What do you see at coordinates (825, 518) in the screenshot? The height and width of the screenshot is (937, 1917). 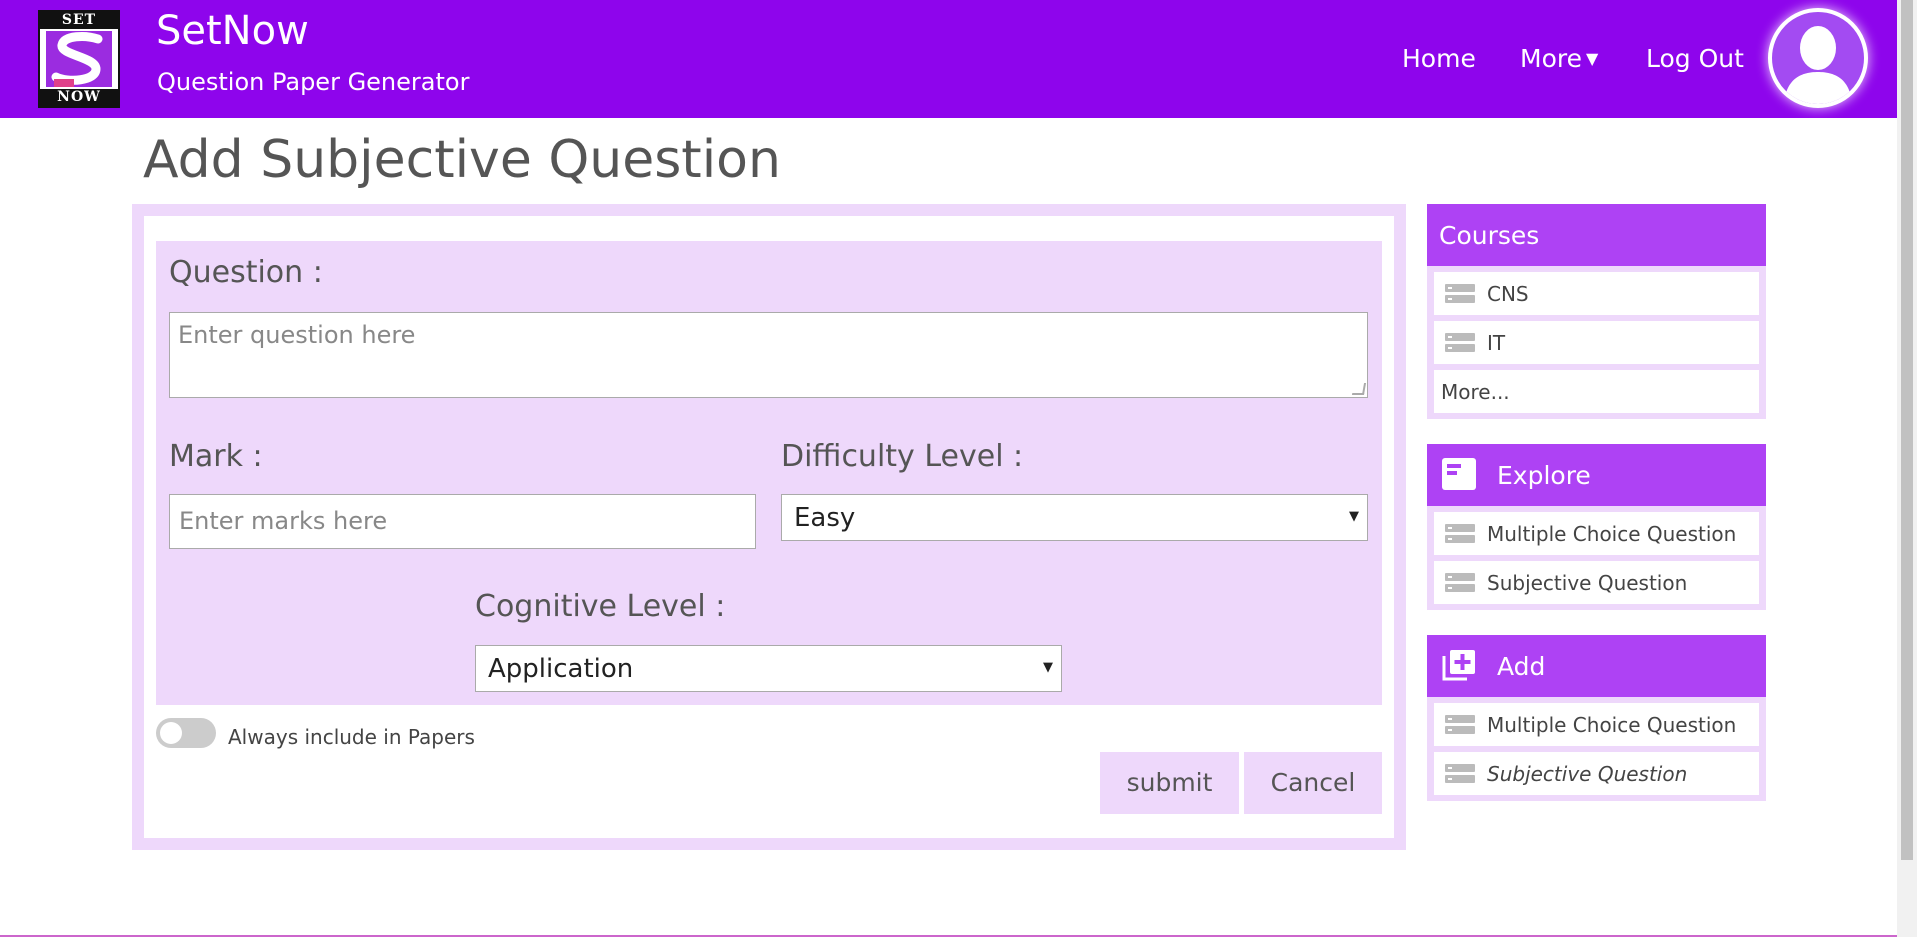 I see `difficulty-value: Easy` at bounding box center [825, 518].